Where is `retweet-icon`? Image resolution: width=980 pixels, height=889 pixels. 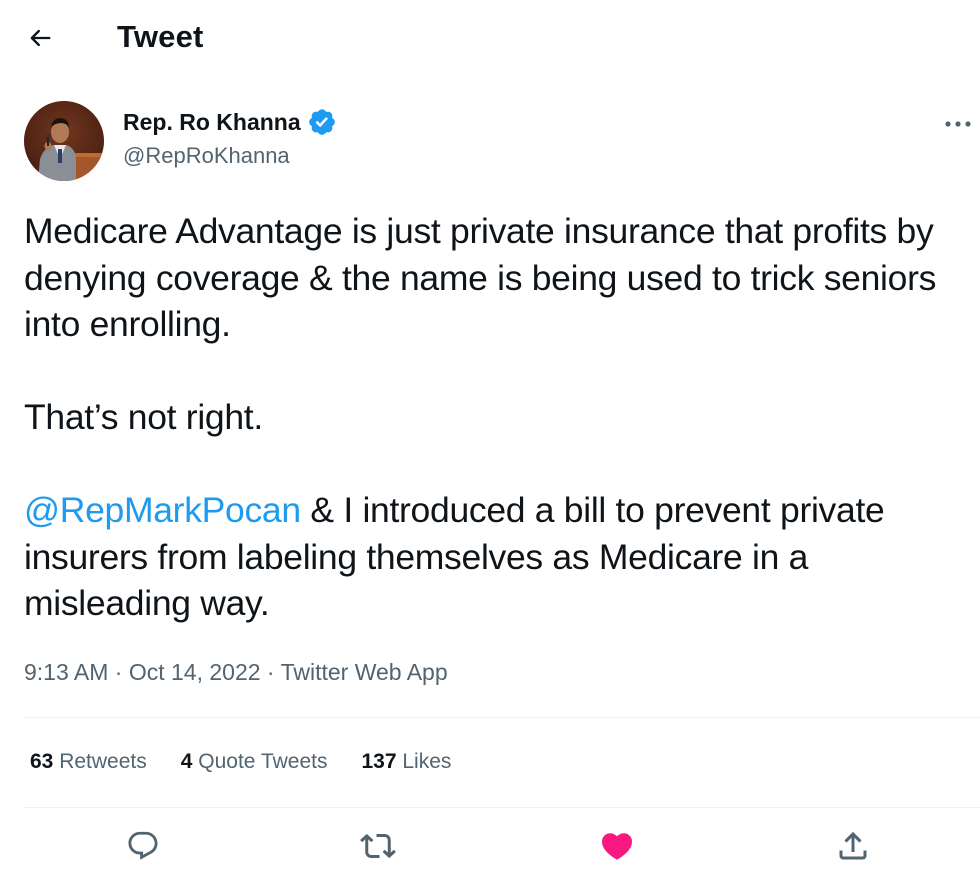 retweet-icon is located at coordinates (378, 846).